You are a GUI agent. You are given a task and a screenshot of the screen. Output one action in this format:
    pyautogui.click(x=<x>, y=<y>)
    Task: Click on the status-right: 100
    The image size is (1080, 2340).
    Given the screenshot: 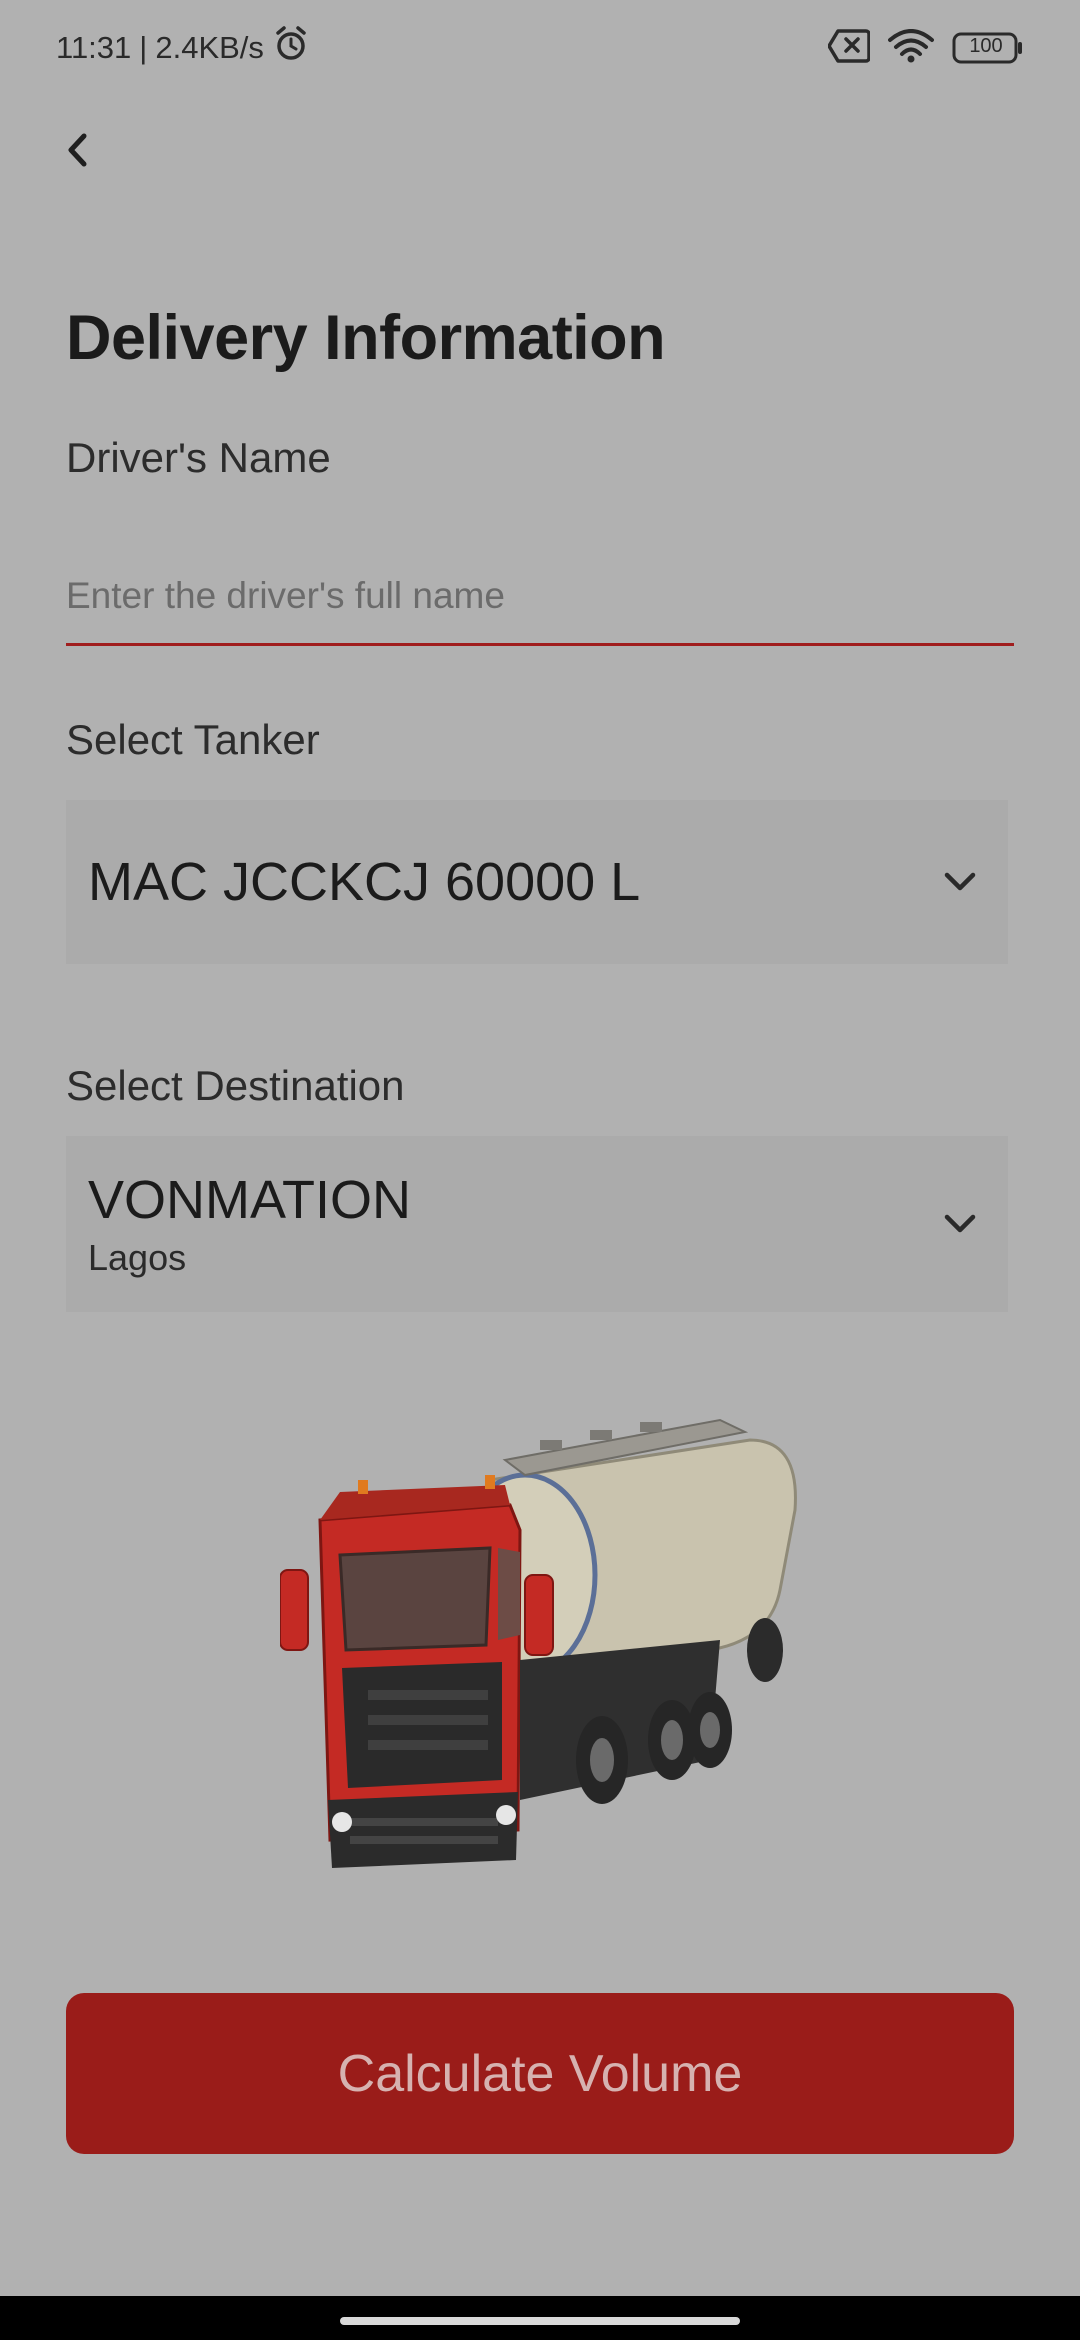 What is the action you would take?
    pyautogui.click(x=925, y=48)
    